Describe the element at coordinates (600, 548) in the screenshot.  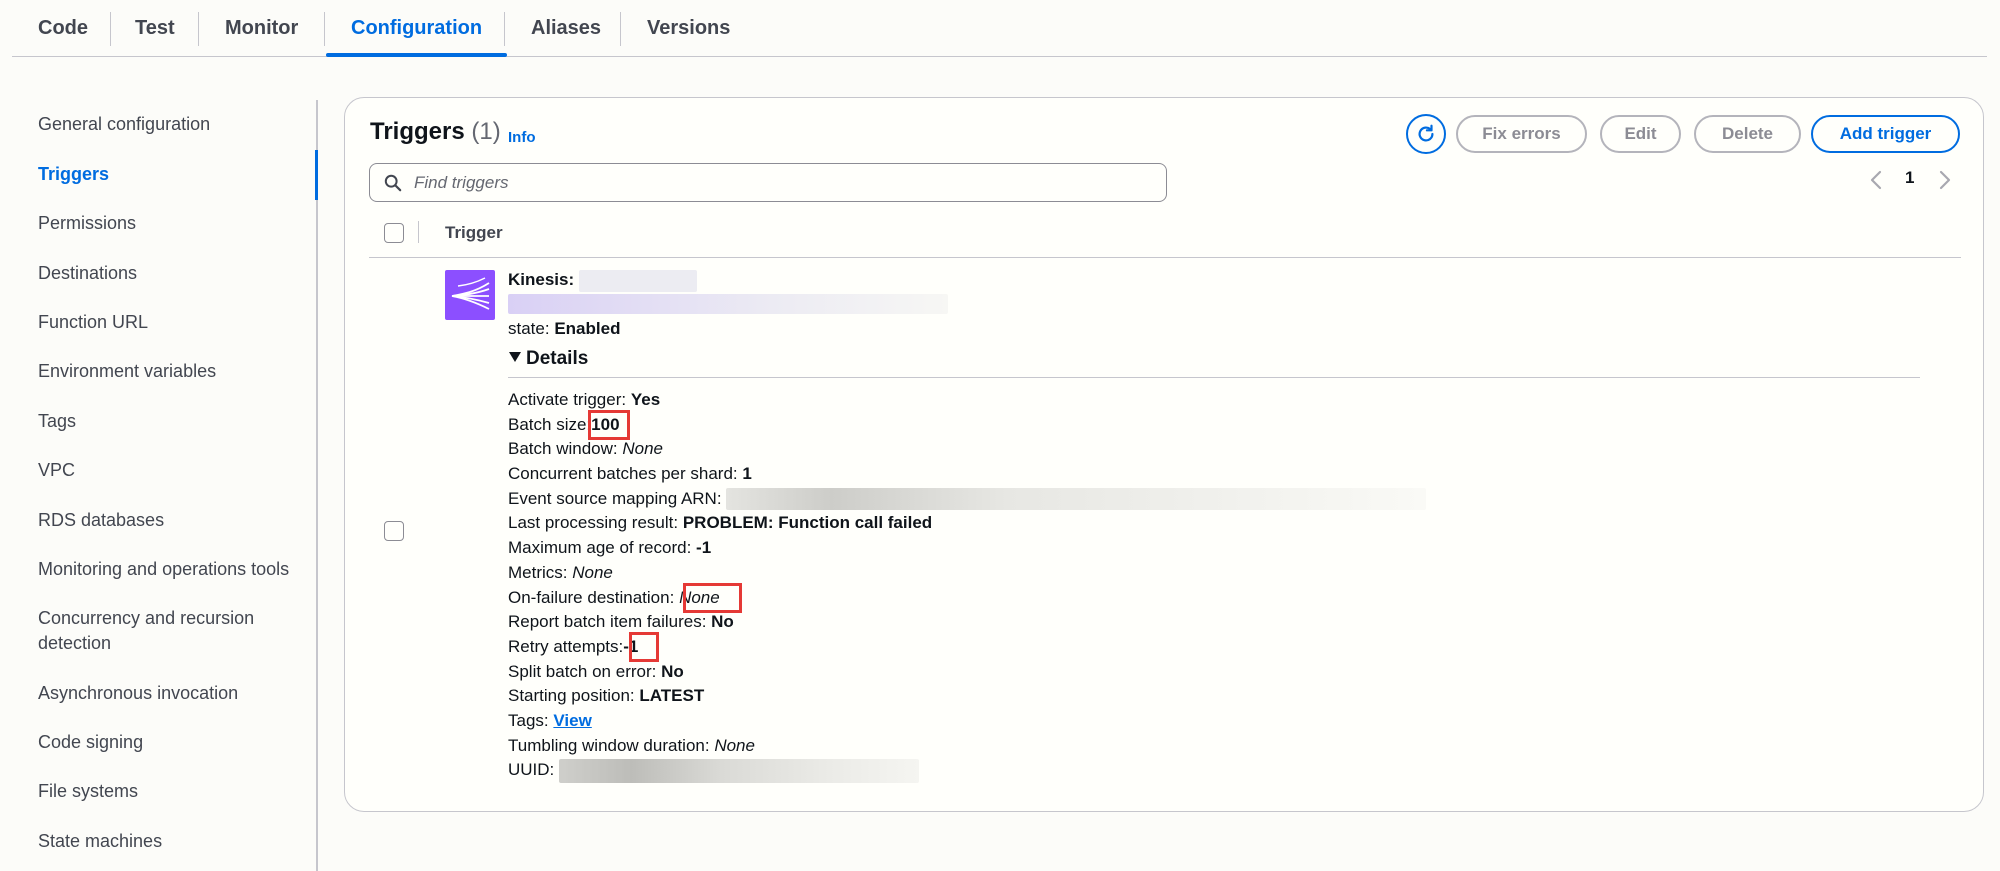
I see `detail-label: Maximum age of record:` at that location.